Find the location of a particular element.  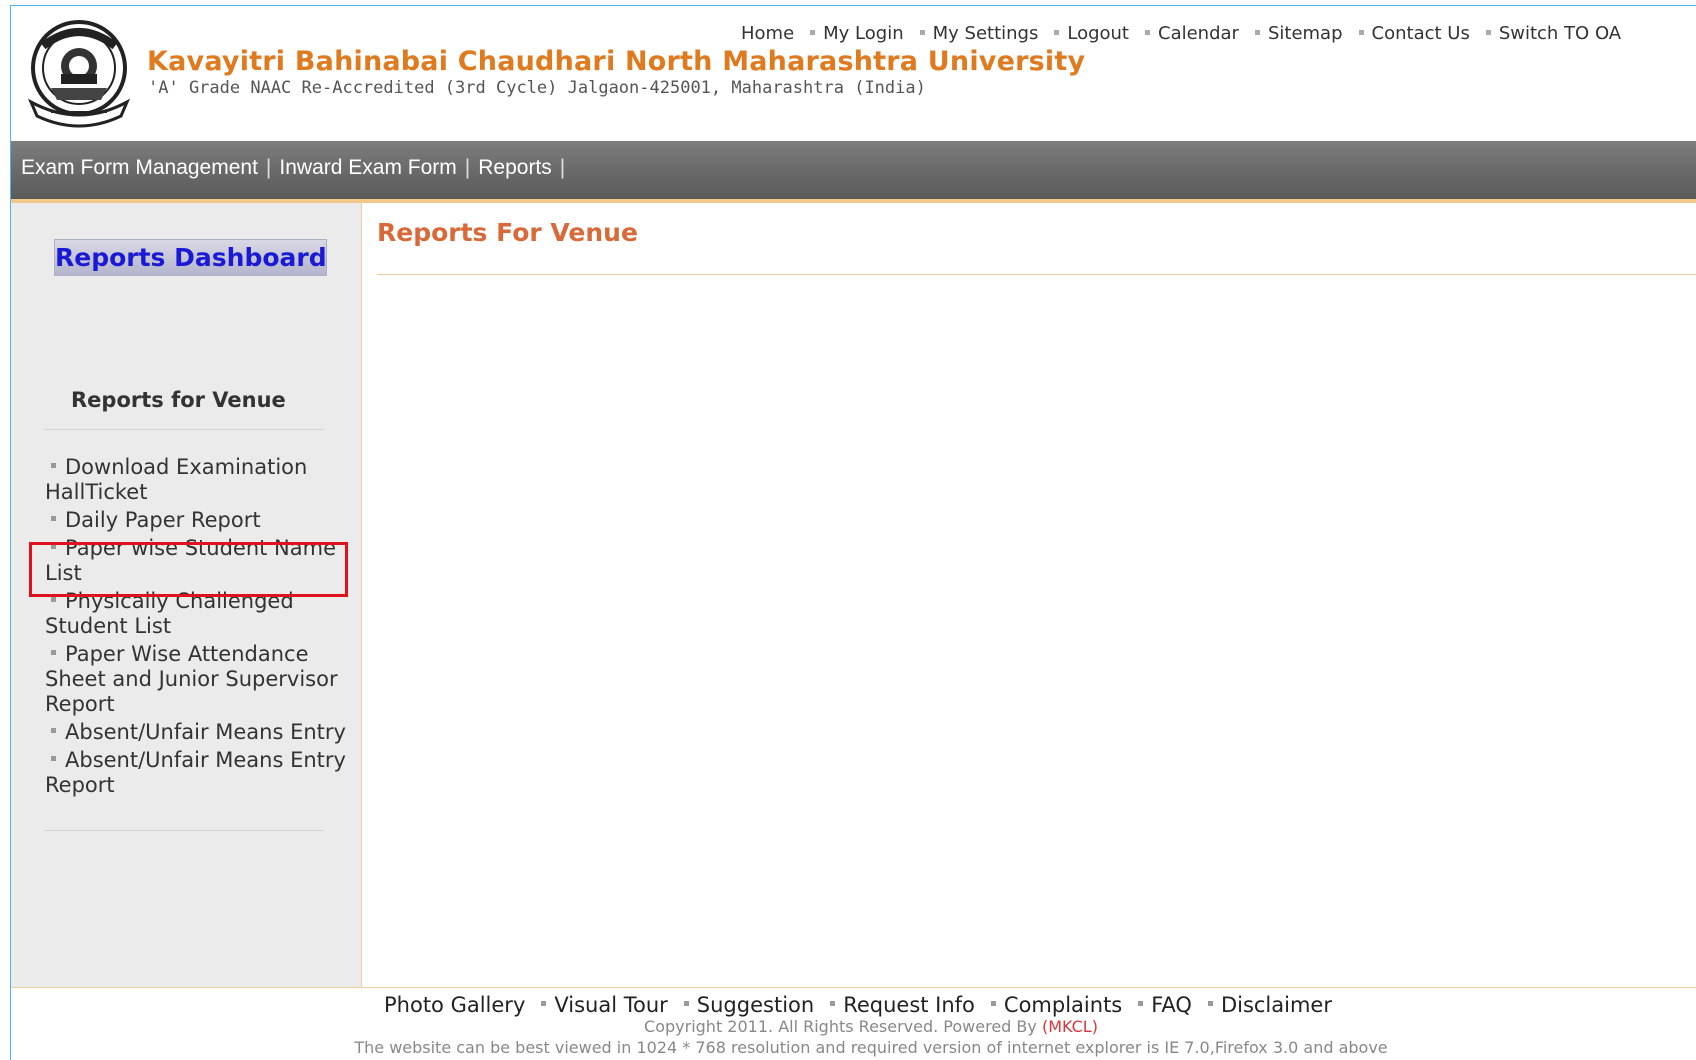

highlight-annotation-box is located at coordinates (188, 569).